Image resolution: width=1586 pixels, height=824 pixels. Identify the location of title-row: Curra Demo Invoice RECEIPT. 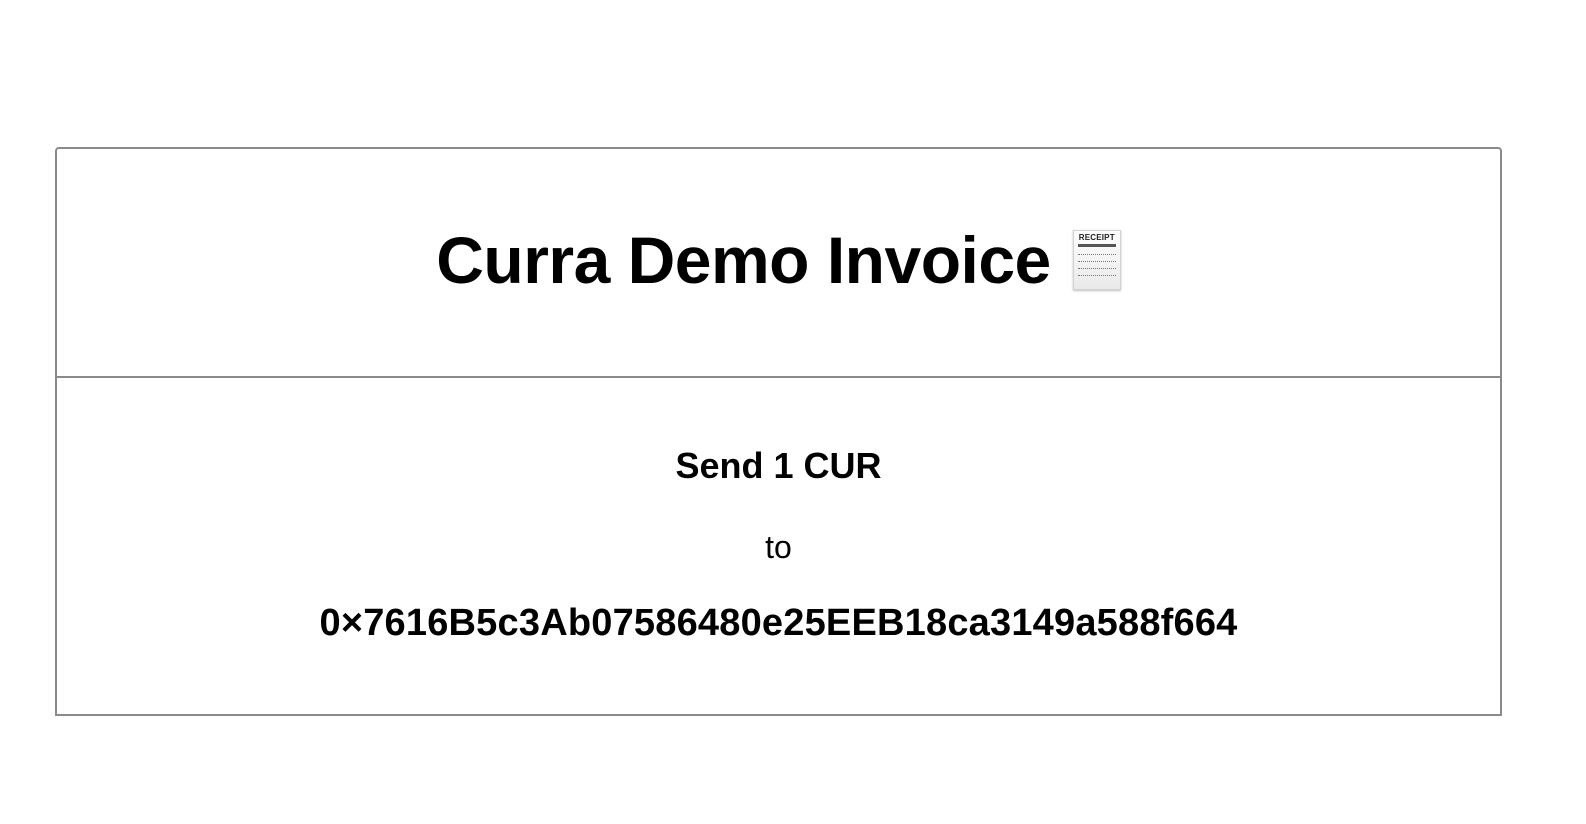
(778, 260).